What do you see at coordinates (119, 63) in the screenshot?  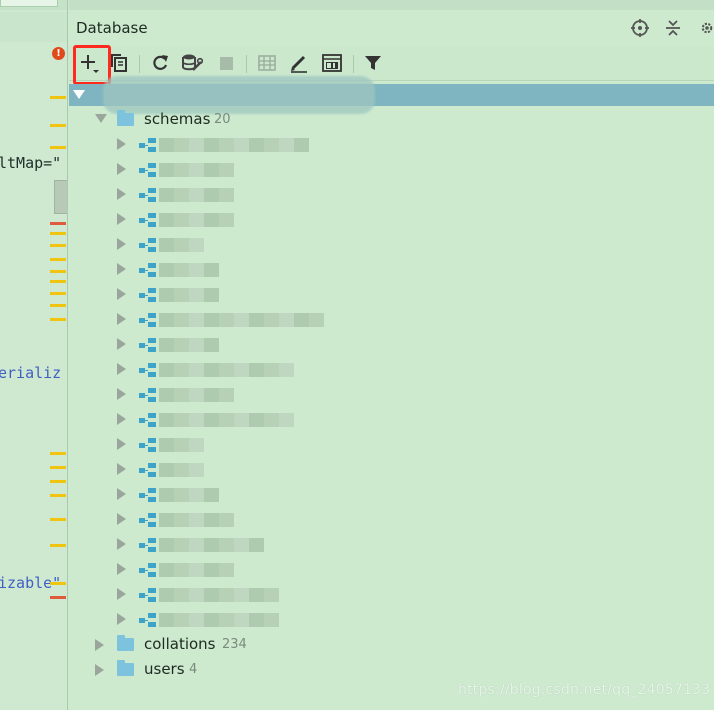 I see `copy-button` at bounding box center [119, 63].